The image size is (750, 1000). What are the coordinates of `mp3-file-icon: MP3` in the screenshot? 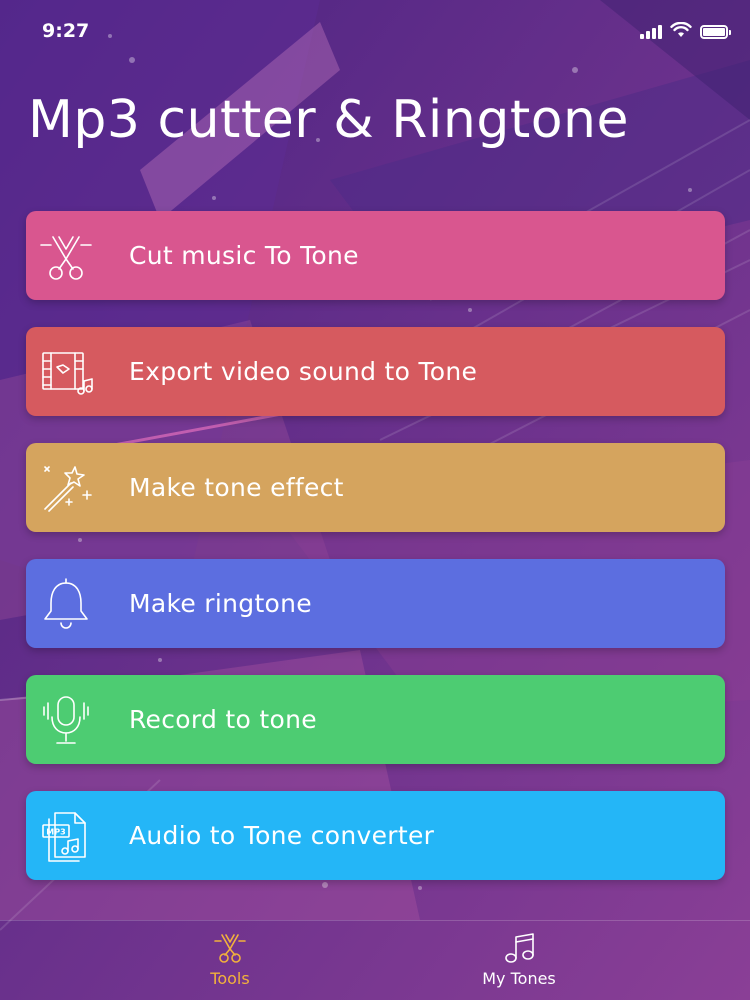 It's located at (66, 836).